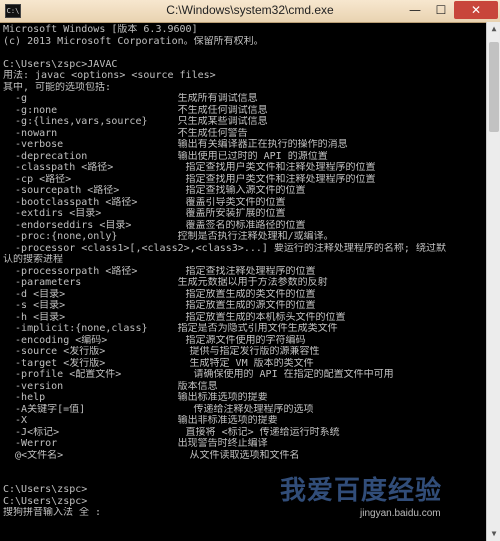 Image resolution: width=500 pixels, height=541 pixels. I want to click on console-line: C:\Users\zspc>JAVAC, so click(60, 64).